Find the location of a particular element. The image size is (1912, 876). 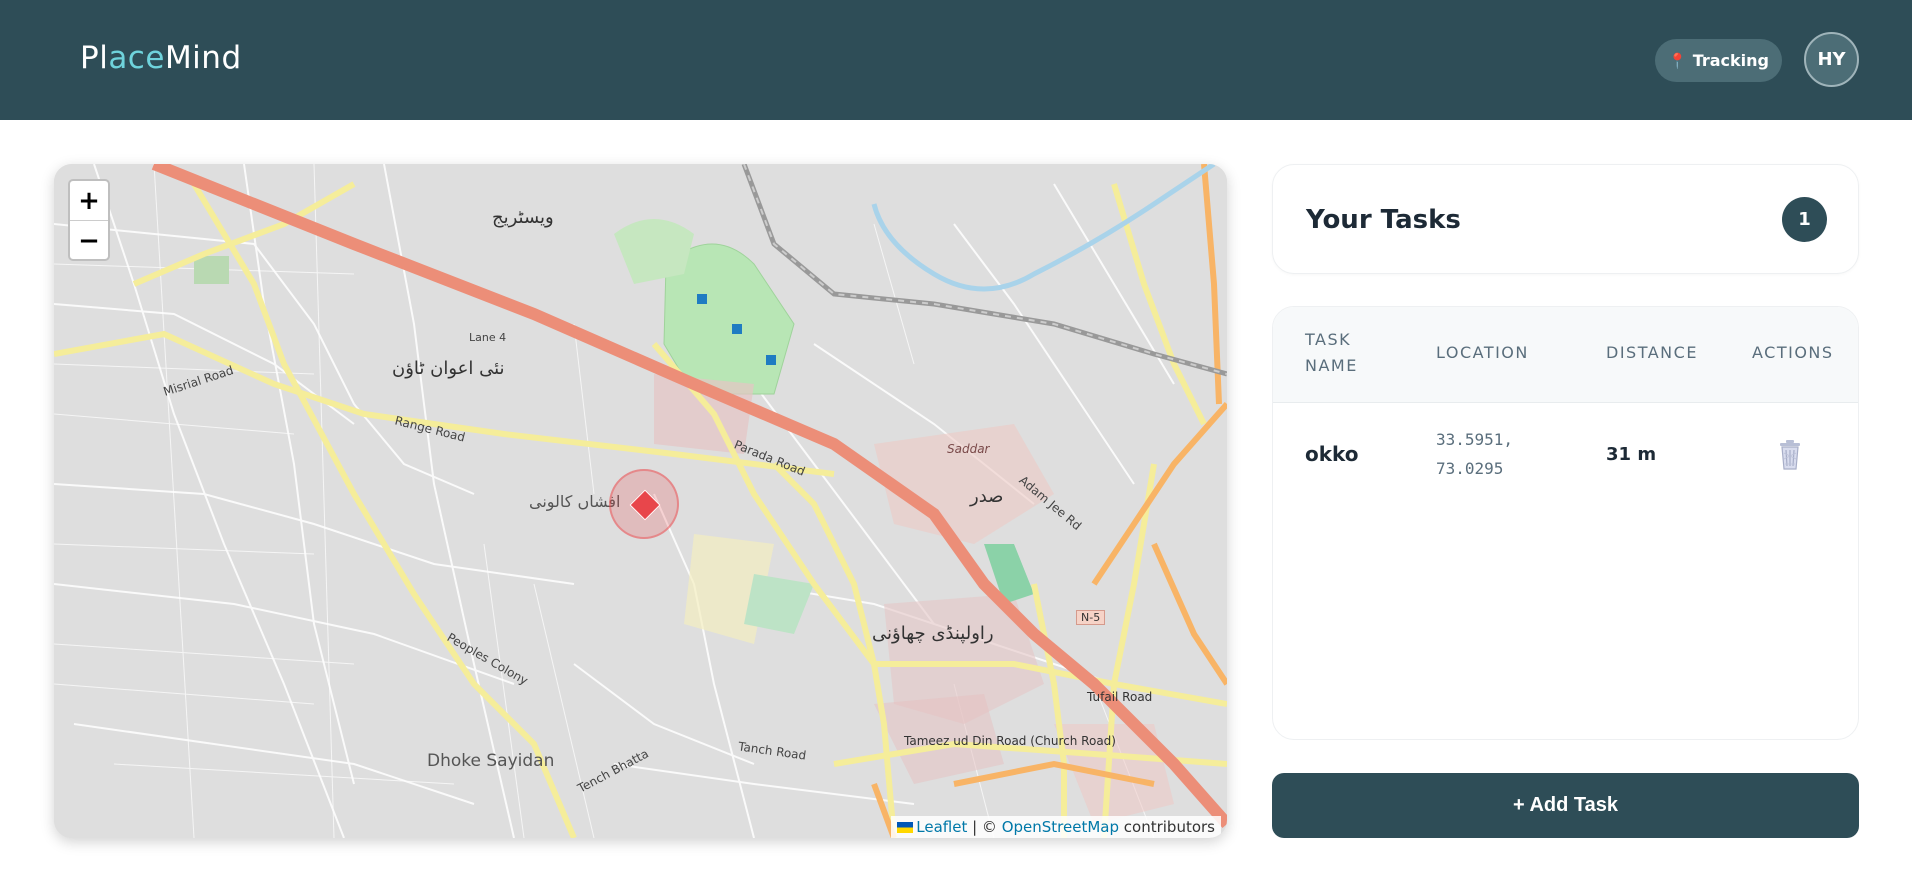

column-header-task-name: TASK NAME is located at coordinates (1331, 353).